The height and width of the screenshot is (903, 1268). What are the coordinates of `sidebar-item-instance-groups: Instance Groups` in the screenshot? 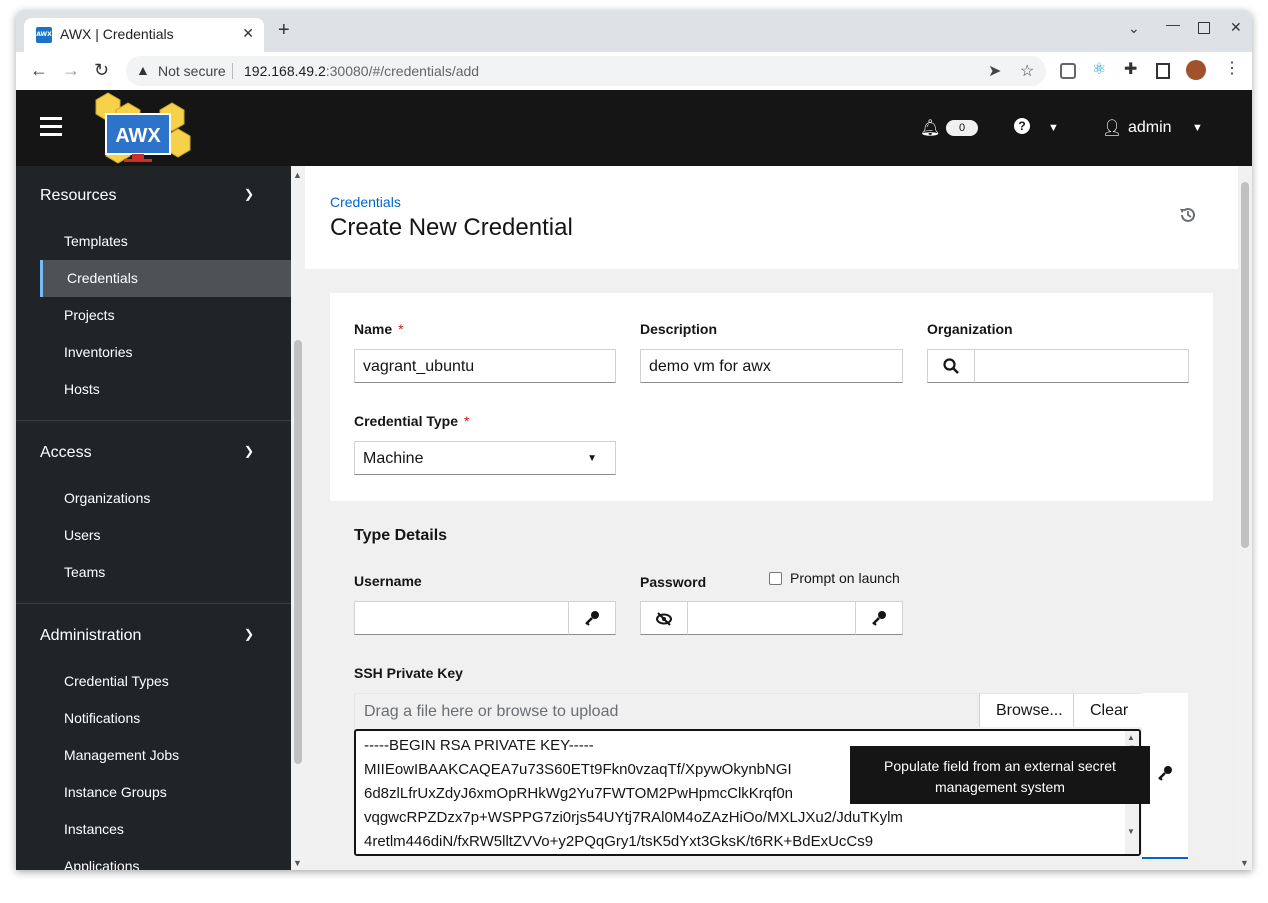 It's located at (165, 792).